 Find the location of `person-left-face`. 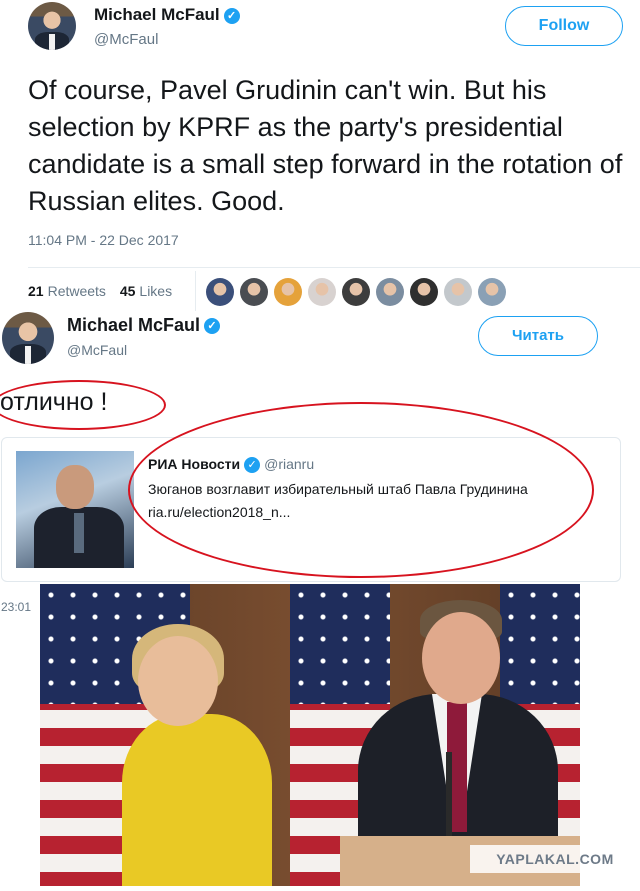

person-left-face is located at coordinates (178, 681).